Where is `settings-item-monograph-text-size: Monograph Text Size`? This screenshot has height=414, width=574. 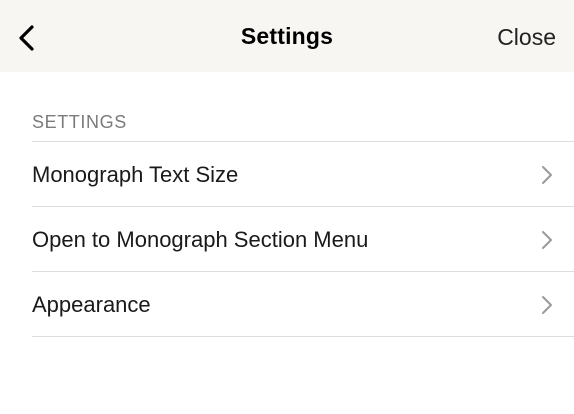 settings-item-monograph-text-size: Monograph Text Size is located at coordinates (303, 173).